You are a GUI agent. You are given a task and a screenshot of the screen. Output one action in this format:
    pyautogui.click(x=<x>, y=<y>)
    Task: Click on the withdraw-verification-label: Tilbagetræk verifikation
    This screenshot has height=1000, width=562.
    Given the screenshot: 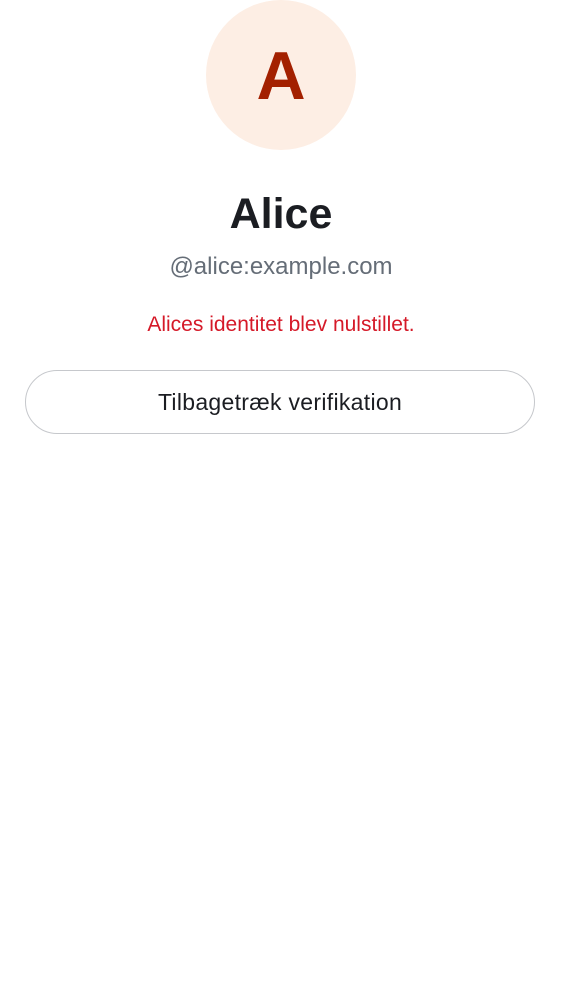 What is the action you would take?
    pyautogui.click(x=280, y=401)
    